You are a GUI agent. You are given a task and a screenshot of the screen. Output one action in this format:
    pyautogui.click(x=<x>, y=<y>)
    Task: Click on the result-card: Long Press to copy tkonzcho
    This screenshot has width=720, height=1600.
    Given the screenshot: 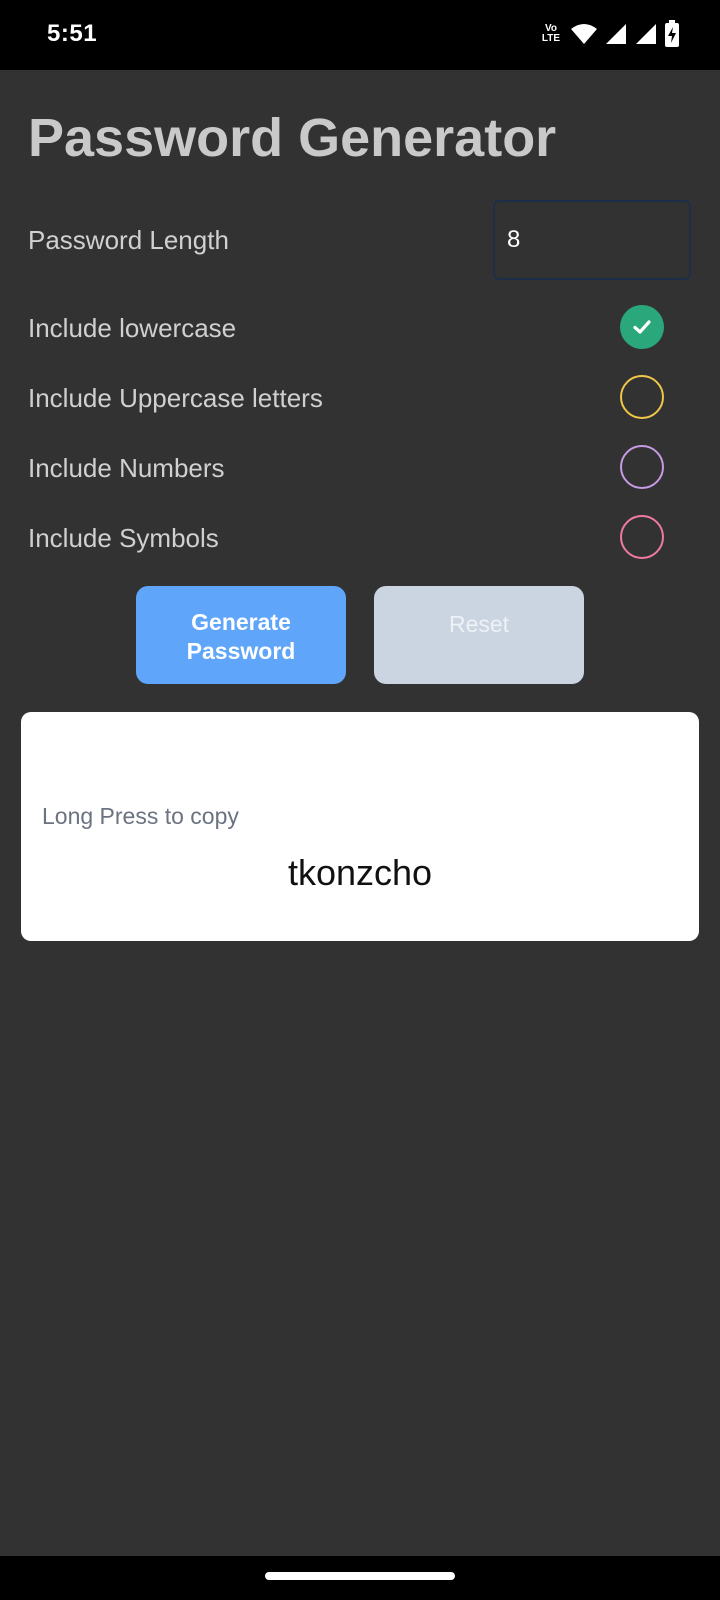 What is the action you would take?
    pyautogui.click(x=360, y=826)
    